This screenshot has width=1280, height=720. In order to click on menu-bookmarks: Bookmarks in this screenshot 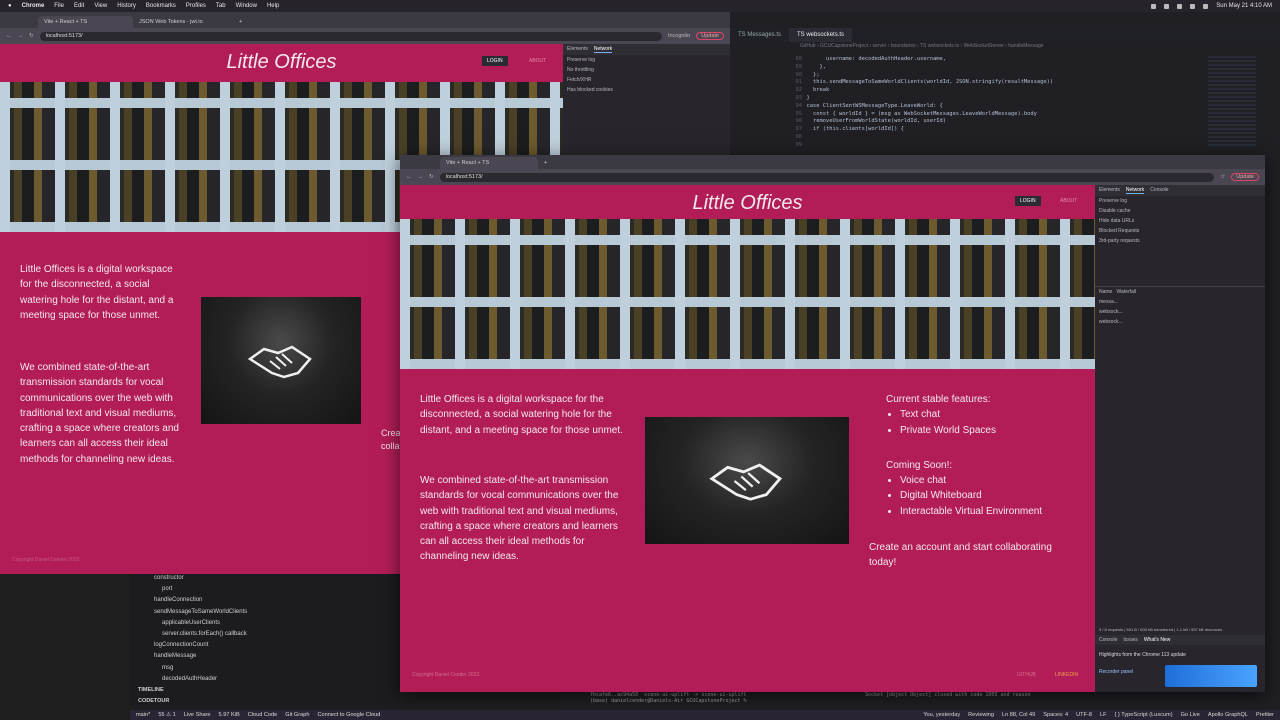, I will do `click(161, 6)`.